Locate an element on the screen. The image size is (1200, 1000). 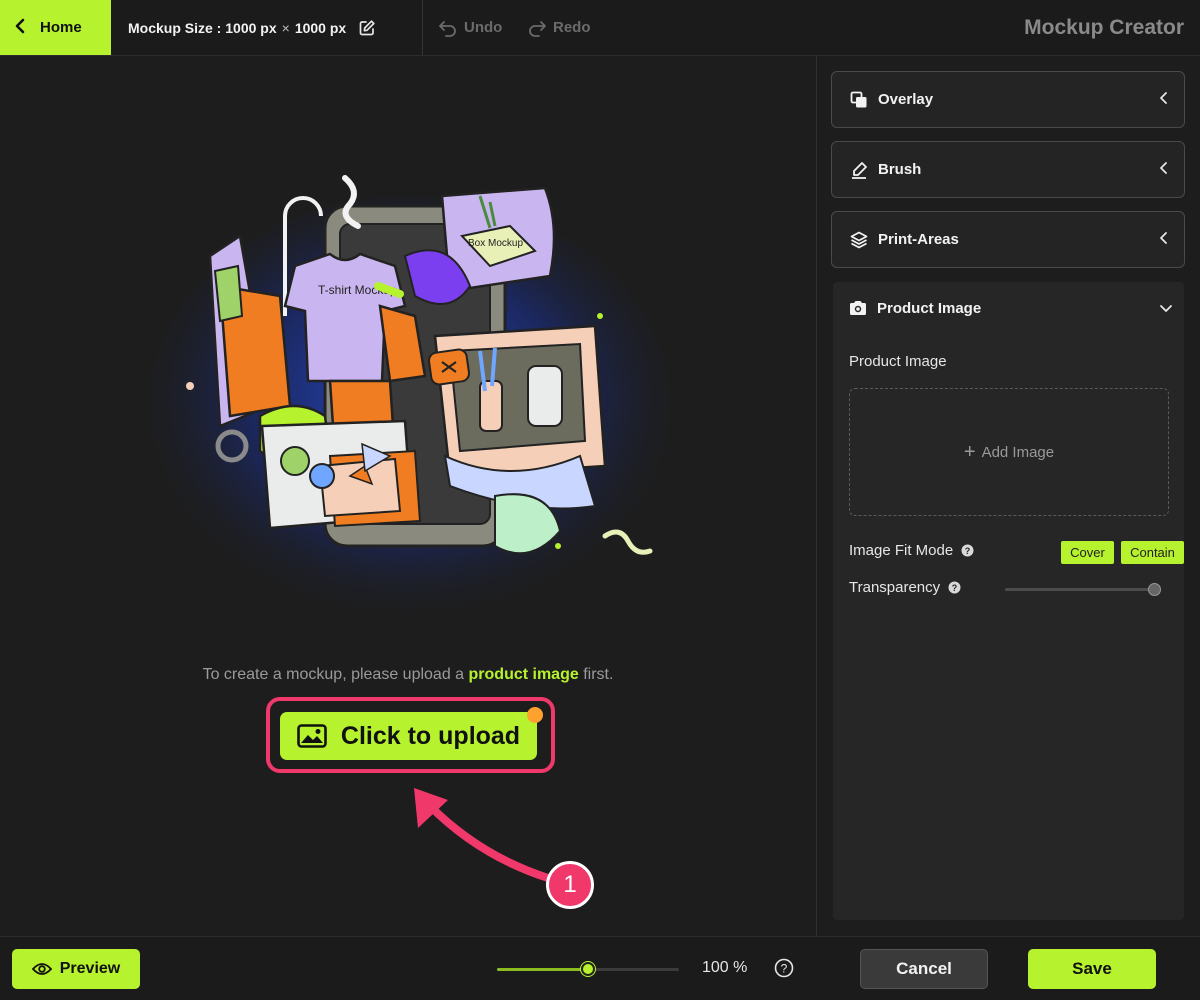
cancel-button: Cancel is located at coordinates (924, 969).